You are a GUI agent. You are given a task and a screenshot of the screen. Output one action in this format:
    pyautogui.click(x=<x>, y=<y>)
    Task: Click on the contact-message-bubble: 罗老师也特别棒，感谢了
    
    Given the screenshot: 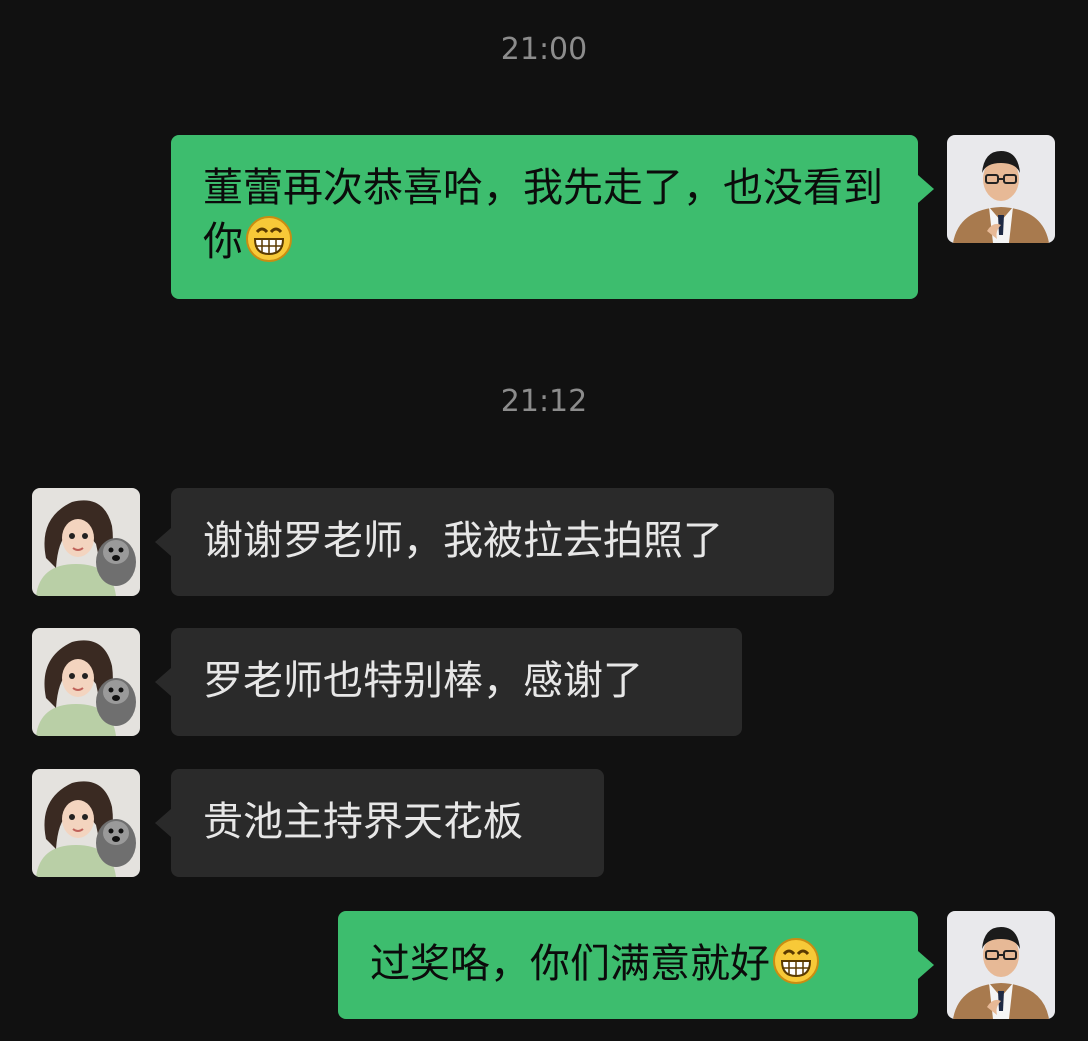 What is the action you would take?
    pyautogui.click(x=456, y=682)
    